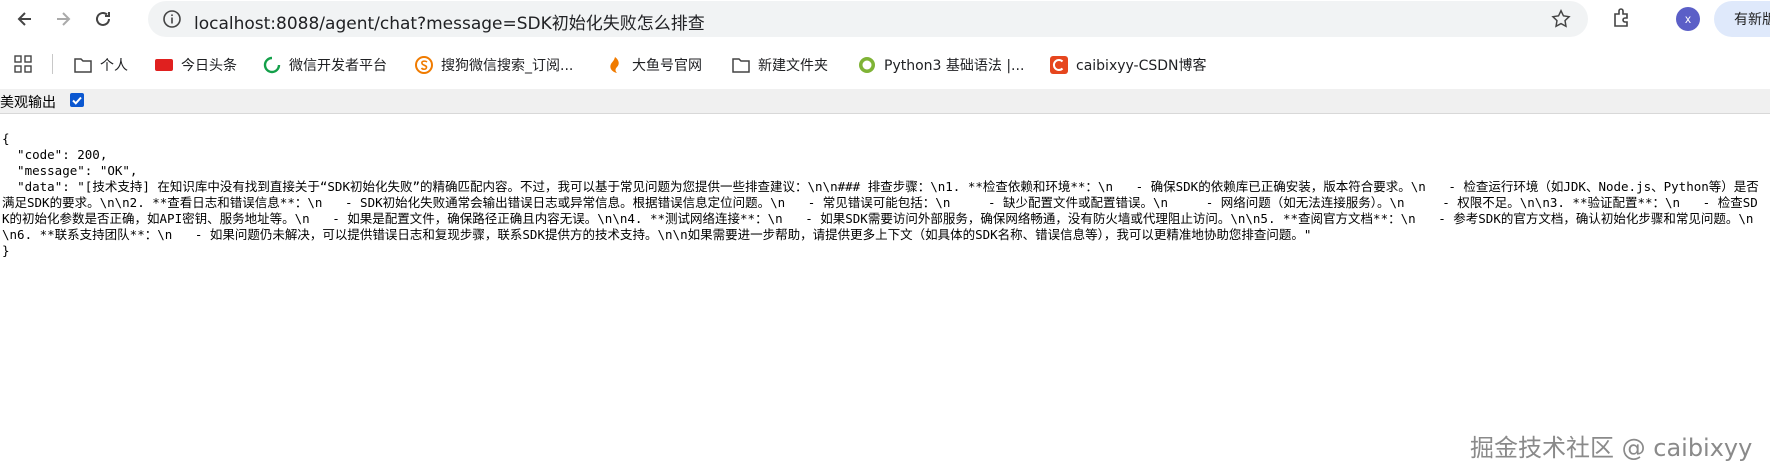  I want to click on back-arrow-icon, so click(24, 19).